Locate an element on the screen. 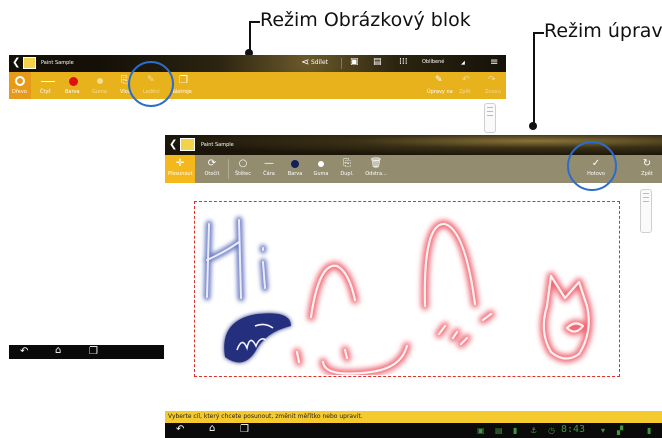  tool-label: Štětec is located at coordinates (243, 174).